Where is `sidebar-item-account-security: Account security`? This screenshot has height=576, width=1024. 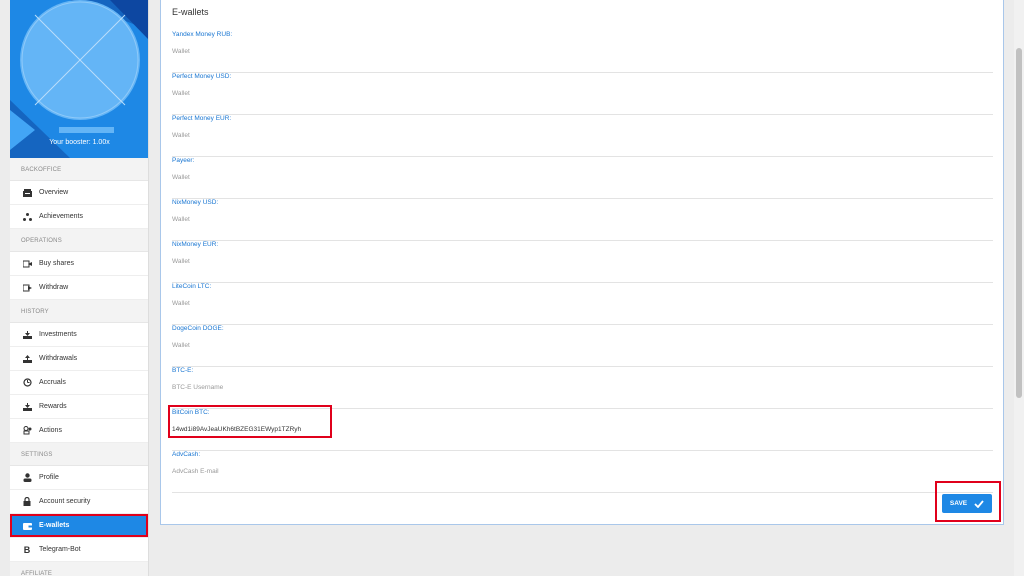
sidebar-item-account-security: Account security is located at coordinates (79, 502).